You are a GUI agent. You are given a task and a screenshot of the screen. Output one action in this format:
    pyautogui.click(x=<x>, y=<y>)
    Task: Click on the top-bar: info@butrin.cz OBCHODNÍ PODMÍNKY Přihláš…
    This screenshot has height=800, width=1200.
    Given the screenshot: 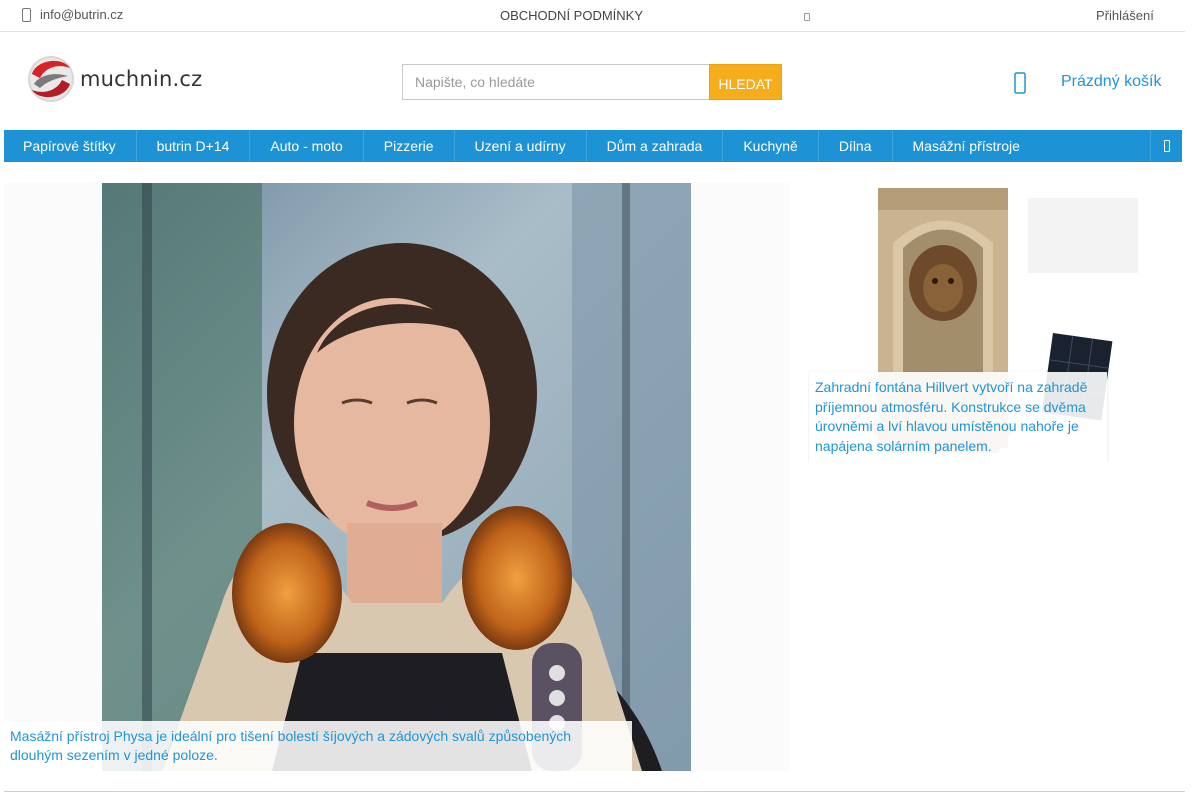 What is the action you would take?
    pyautogui.click(x=592, y=16)
    